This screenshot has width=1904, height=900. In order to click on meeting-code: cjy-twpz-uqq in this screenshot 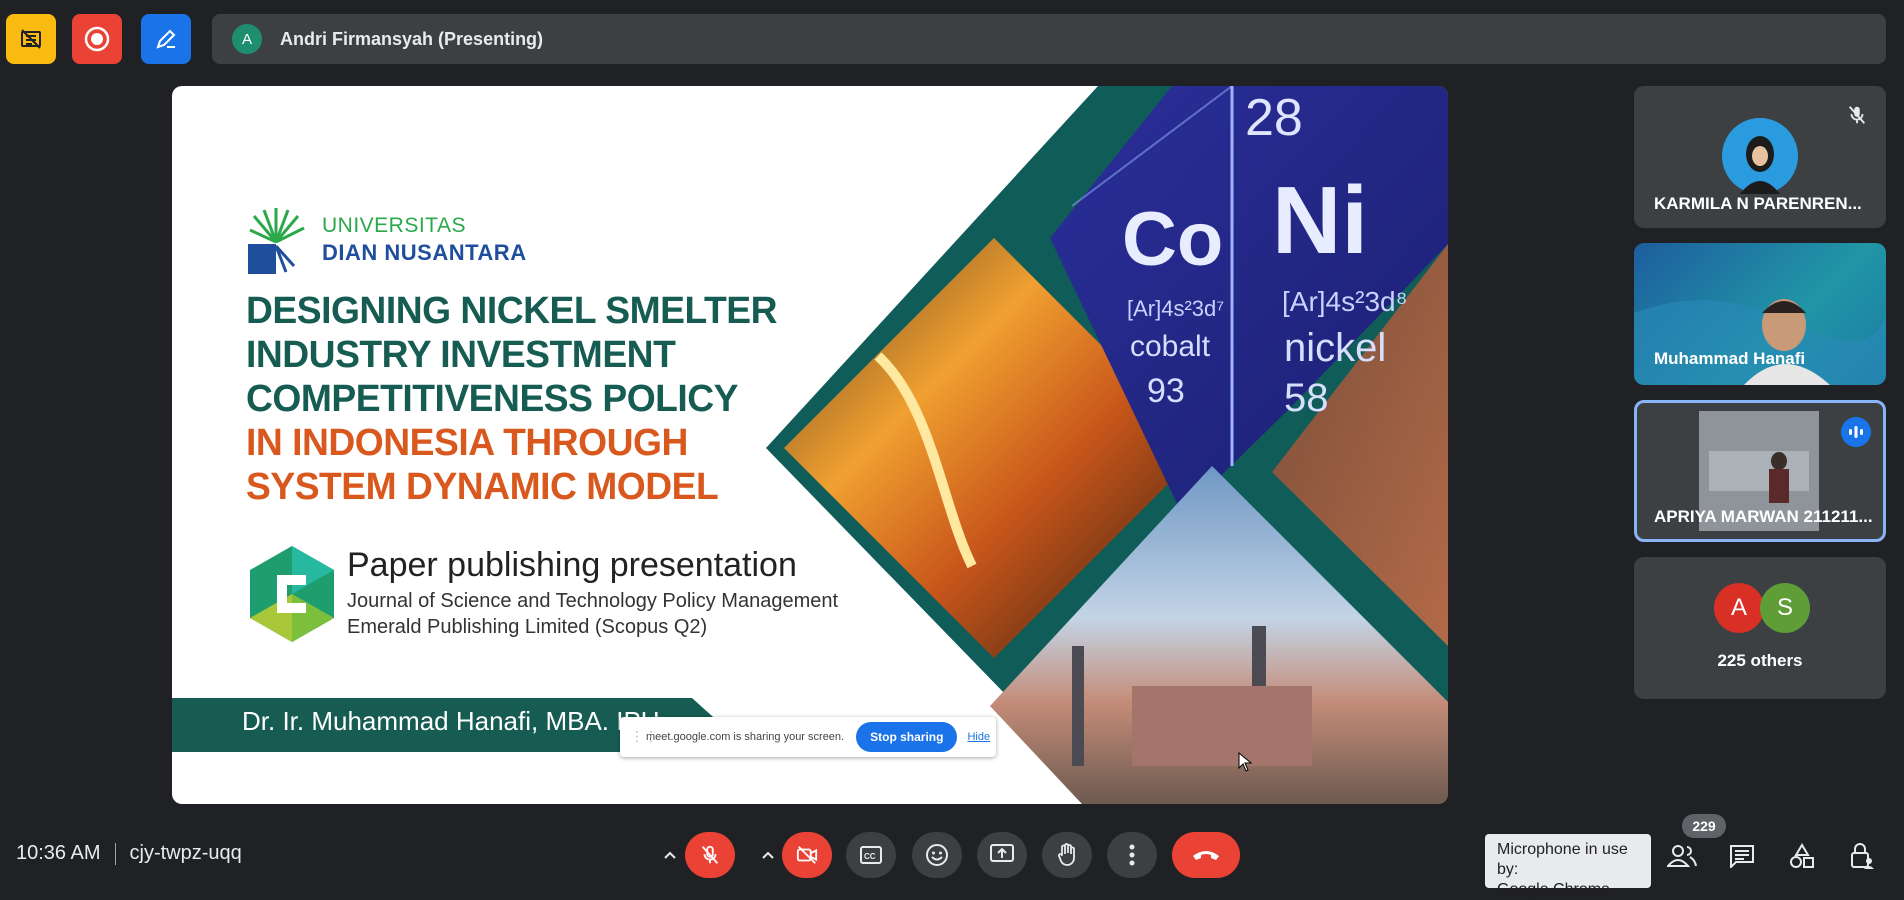, I will do `click(186, 853)`.